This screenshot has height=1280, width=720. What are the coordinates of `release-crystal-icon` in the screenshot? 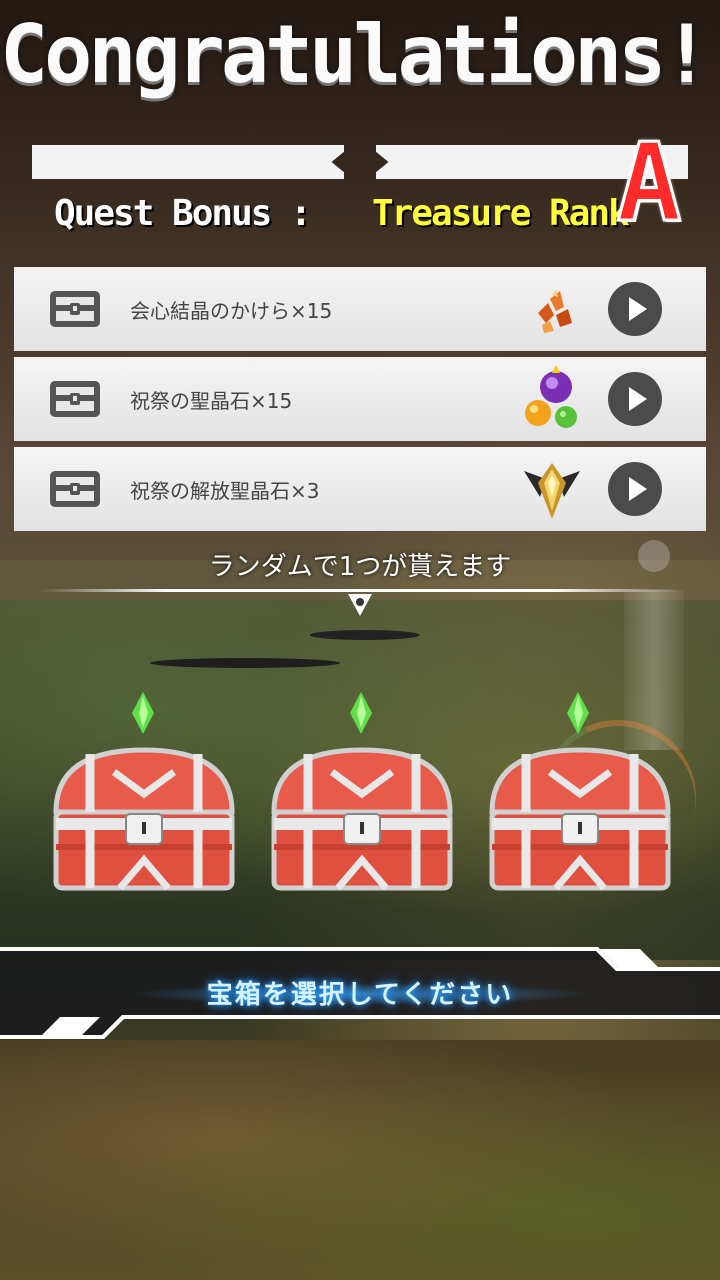 It's located at (552, 491).